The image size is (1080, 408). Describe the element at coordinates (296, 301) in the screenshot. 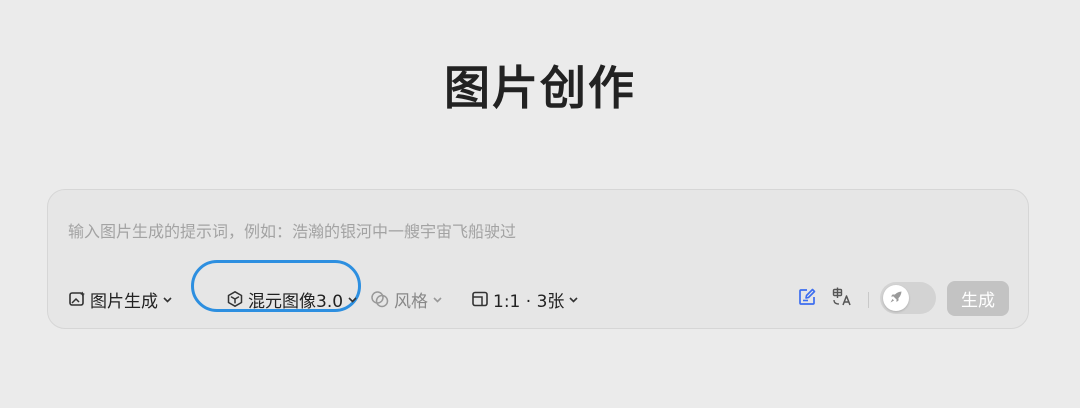

I see `model-label: 混元图像3.0` at that location.